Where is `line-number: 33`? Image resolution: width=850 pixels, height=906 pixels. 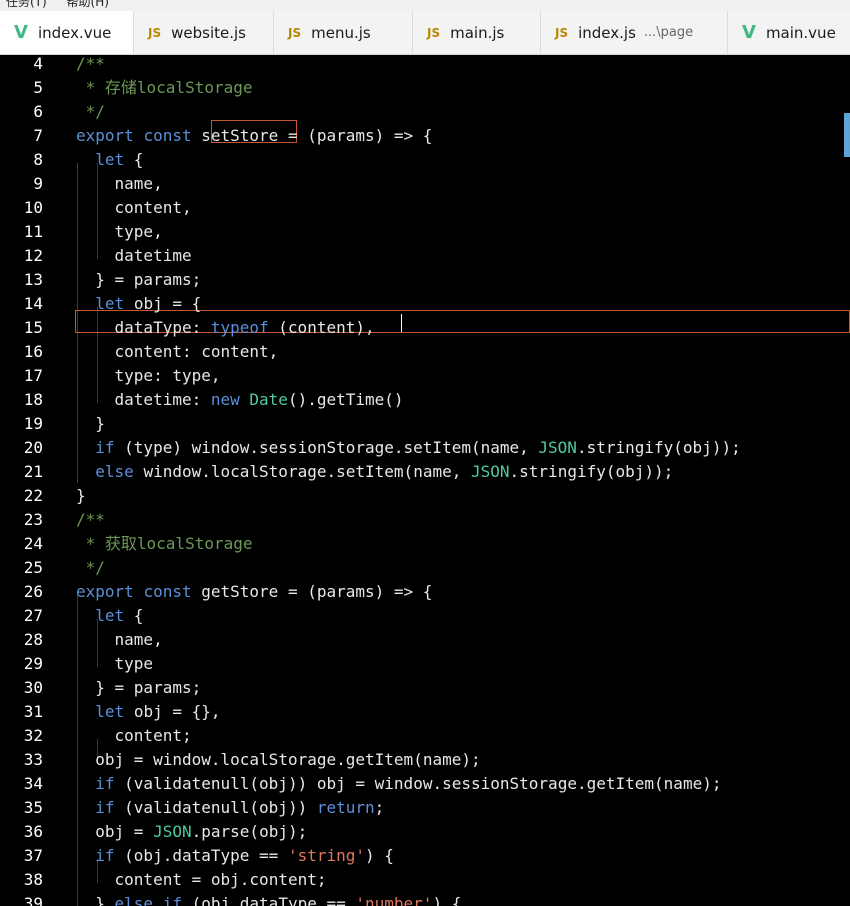 line-number: 33 is located at coordinates (33, 759).